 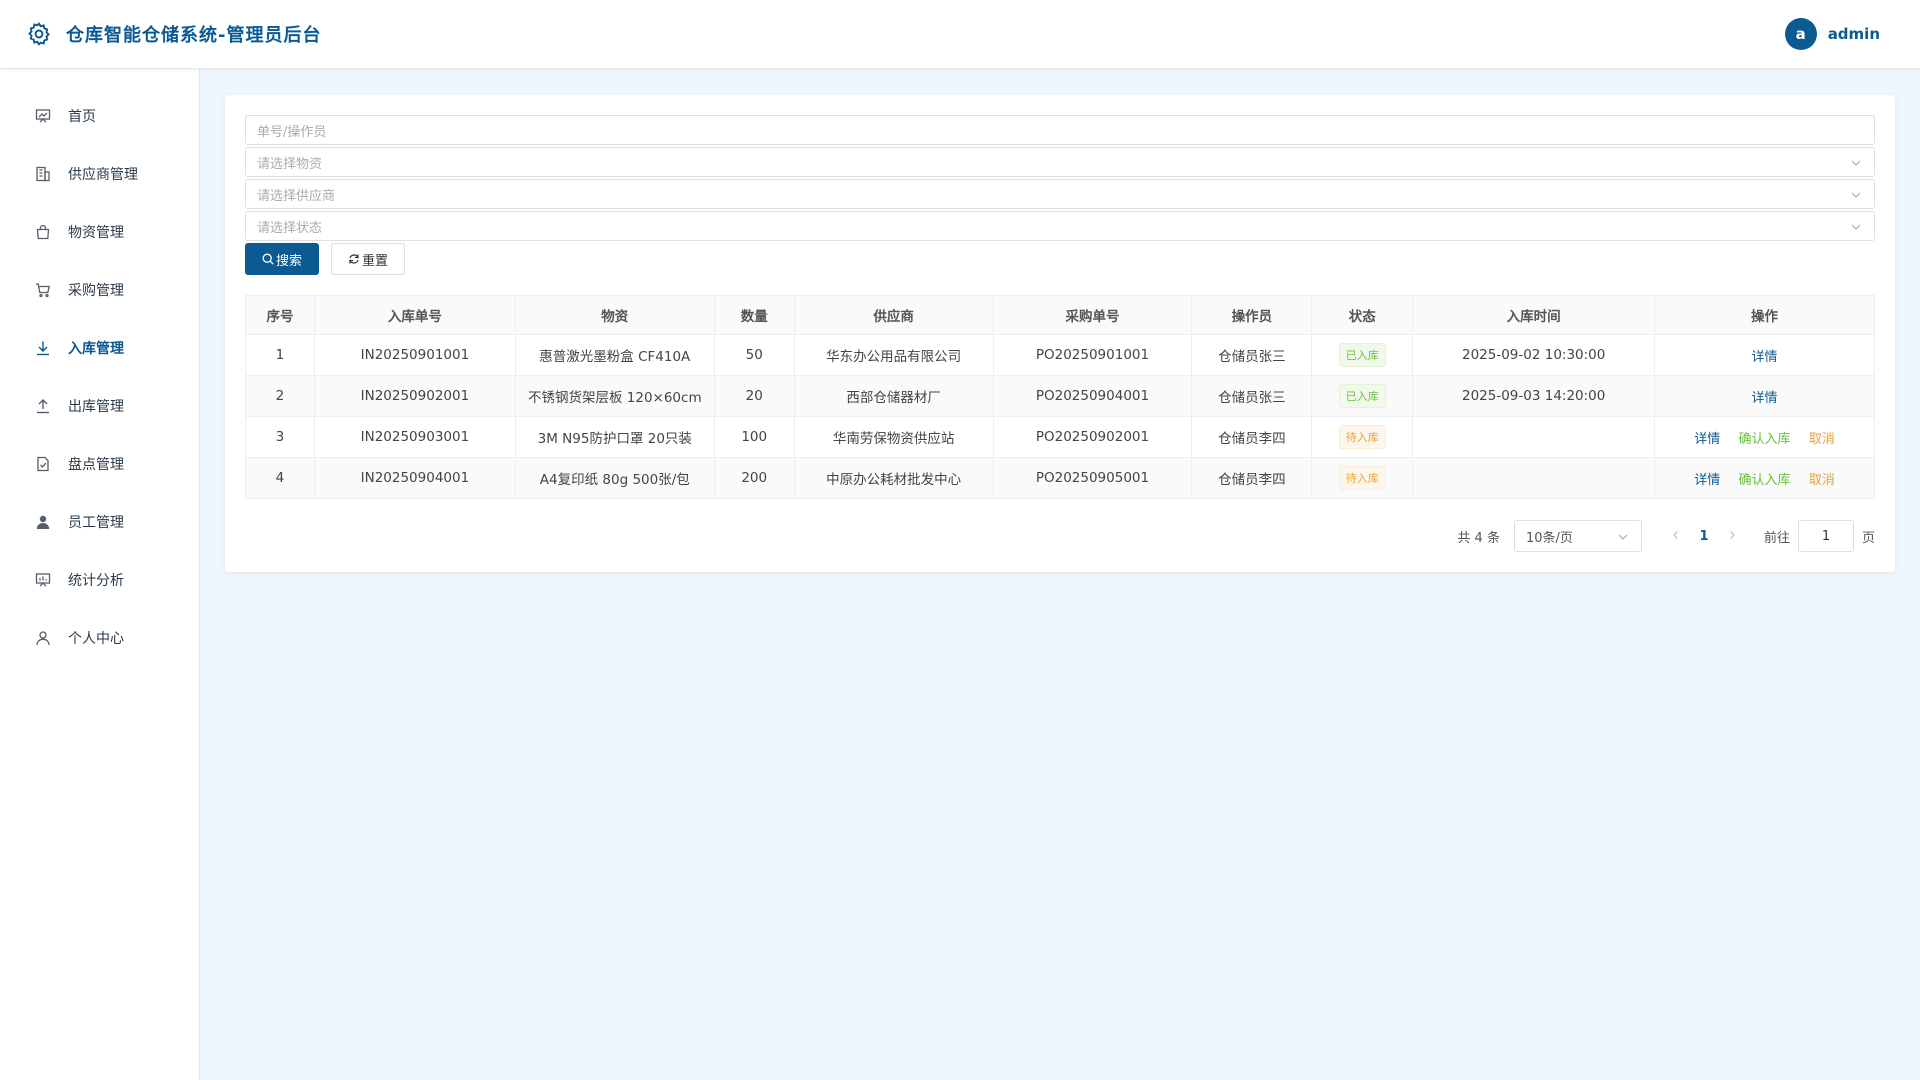 What do you see at coordinates (99, 580) in the screenshot?
I see `sidebar-item-statistics: 统计分析` at bounding box center [99, 580].